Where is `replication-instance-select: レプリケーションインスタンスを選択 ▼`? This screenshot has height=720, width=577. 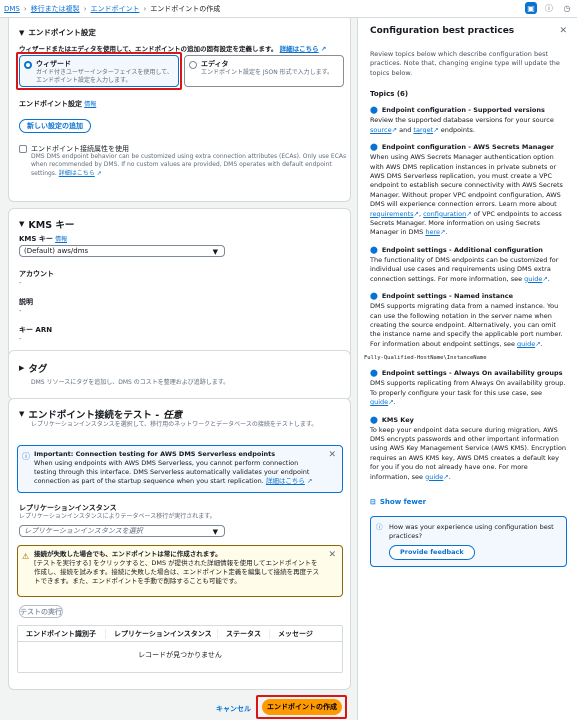 replication-instance-select: レプリケーションインスタンスを選択 ▼ is located at coordinates (122, 531).